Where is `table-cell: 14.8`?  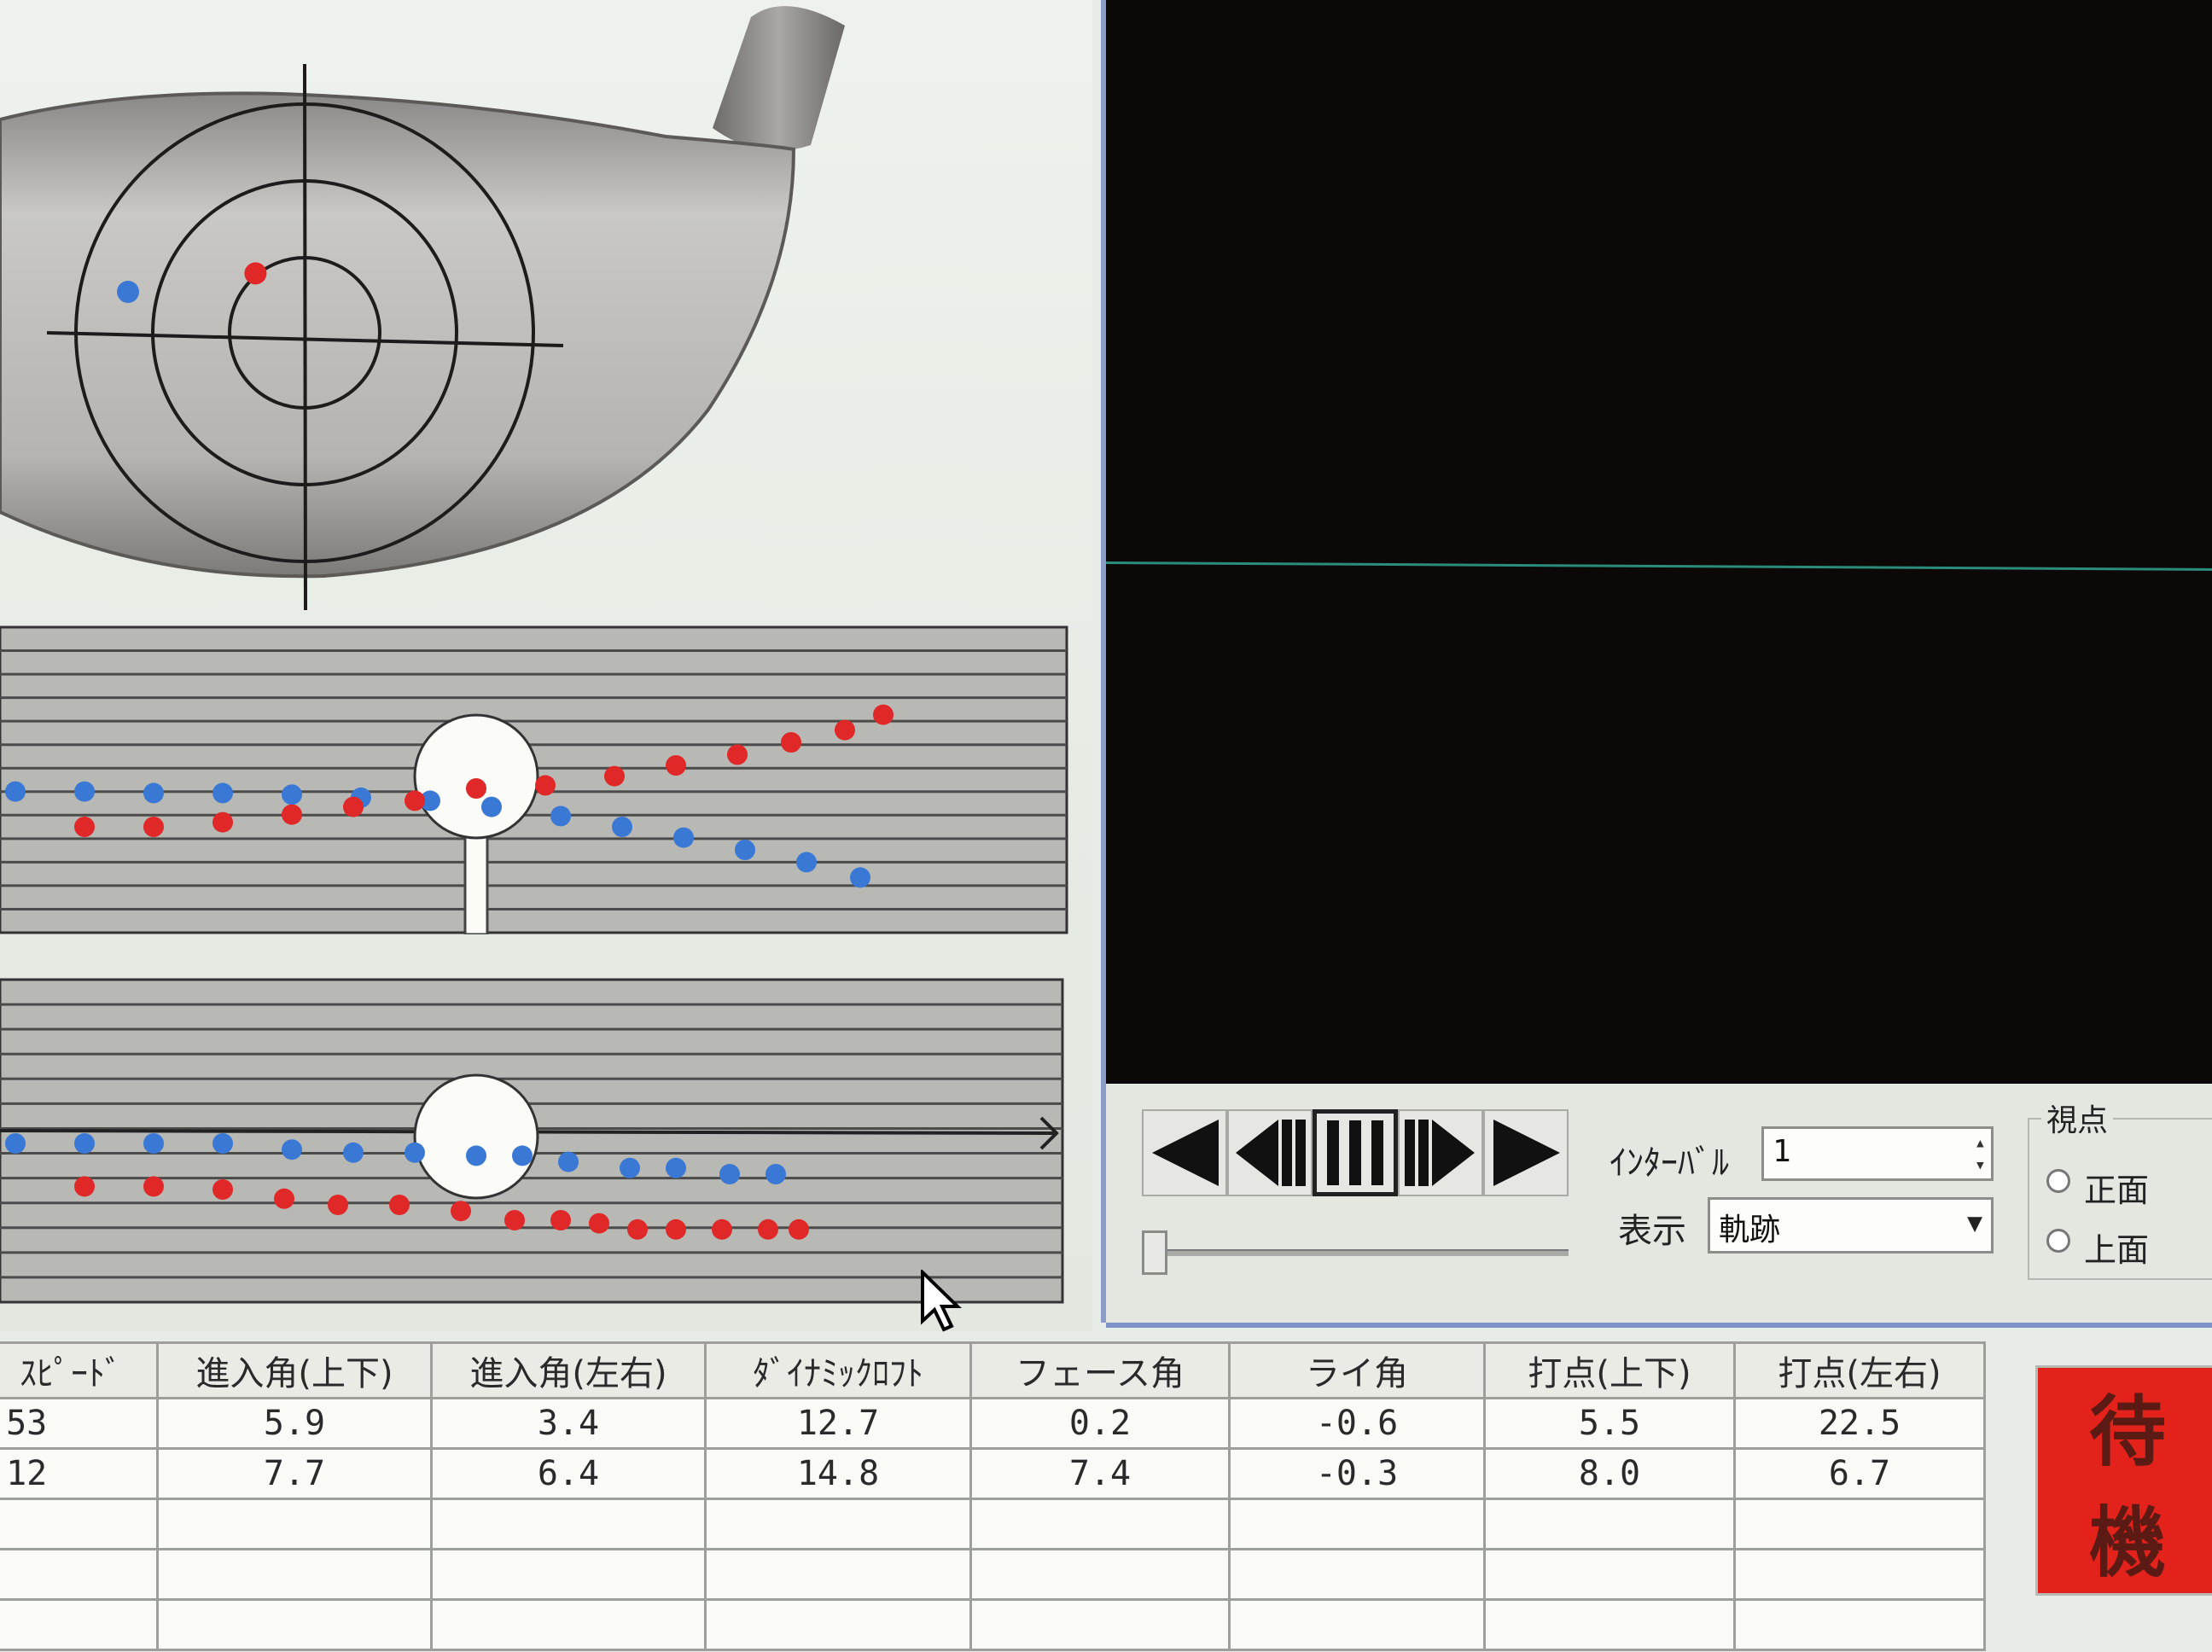 table-cell: 14.8 is located at coordinates (838, 1473).